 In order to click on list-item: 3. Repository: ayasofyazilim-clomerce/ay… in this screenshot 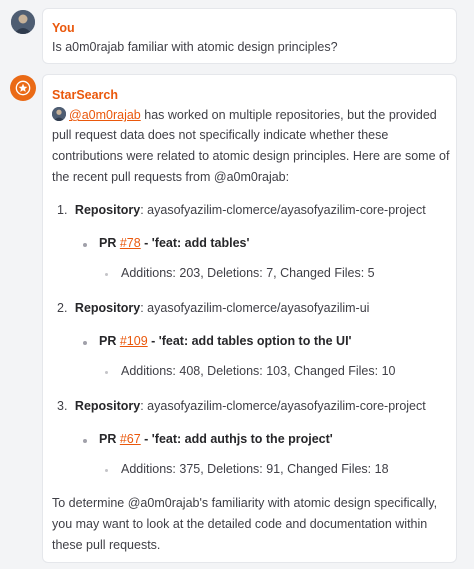, I will do `click(241, 406)`.